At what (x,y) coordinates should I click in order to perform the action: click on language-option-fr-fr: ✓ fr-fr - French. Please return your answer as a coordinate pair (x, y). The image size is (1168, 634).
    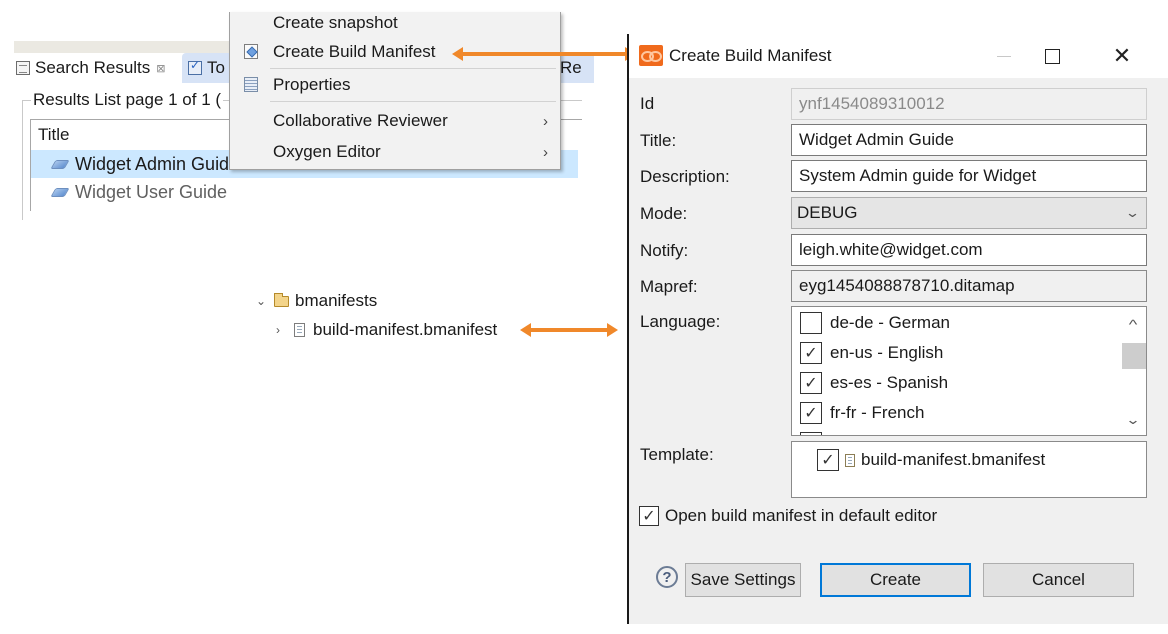
    Looking at the image, I should click on (862, 413).